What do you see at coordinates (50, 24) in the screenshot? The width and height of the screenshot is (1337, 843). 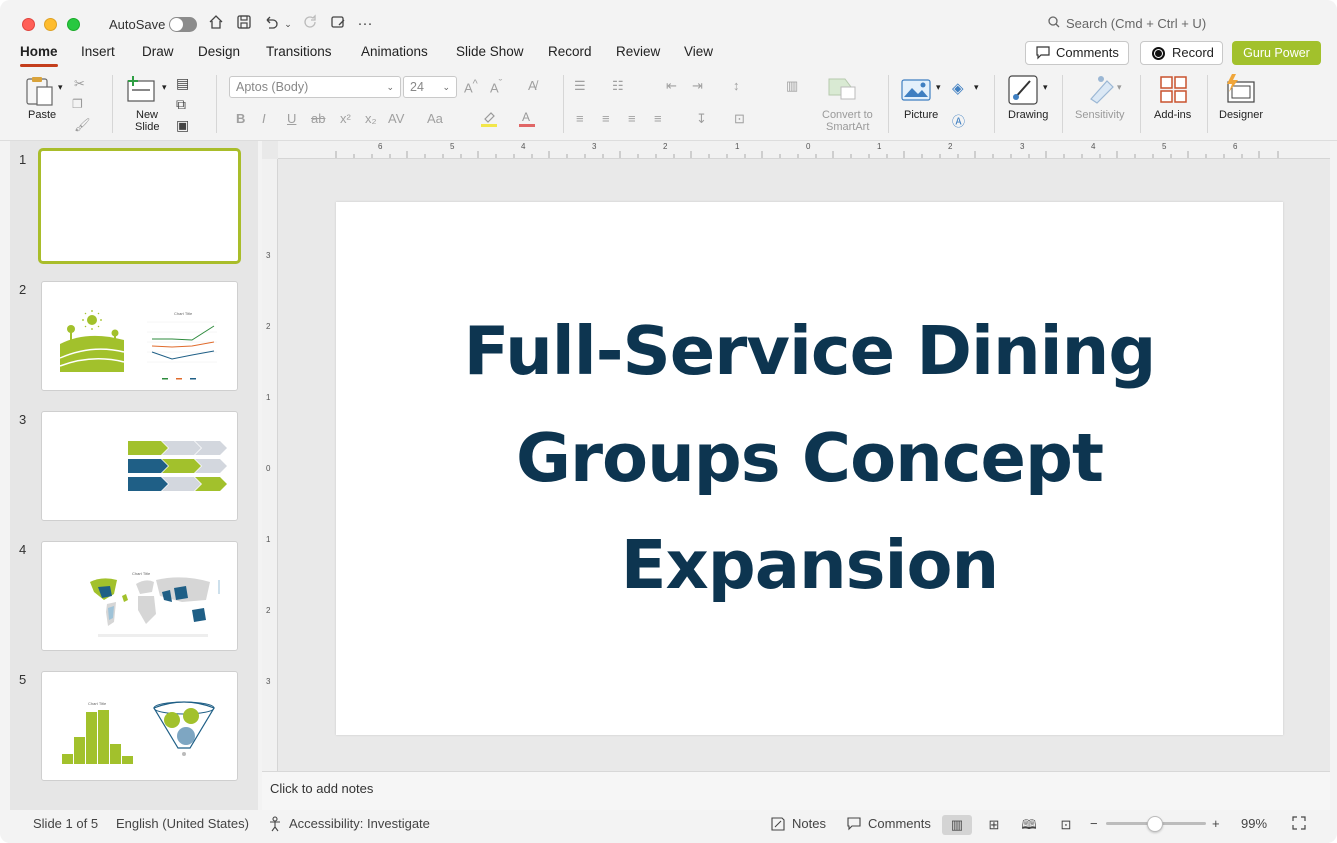 I see `minimize-window-button` at bounding box center [50, 24].